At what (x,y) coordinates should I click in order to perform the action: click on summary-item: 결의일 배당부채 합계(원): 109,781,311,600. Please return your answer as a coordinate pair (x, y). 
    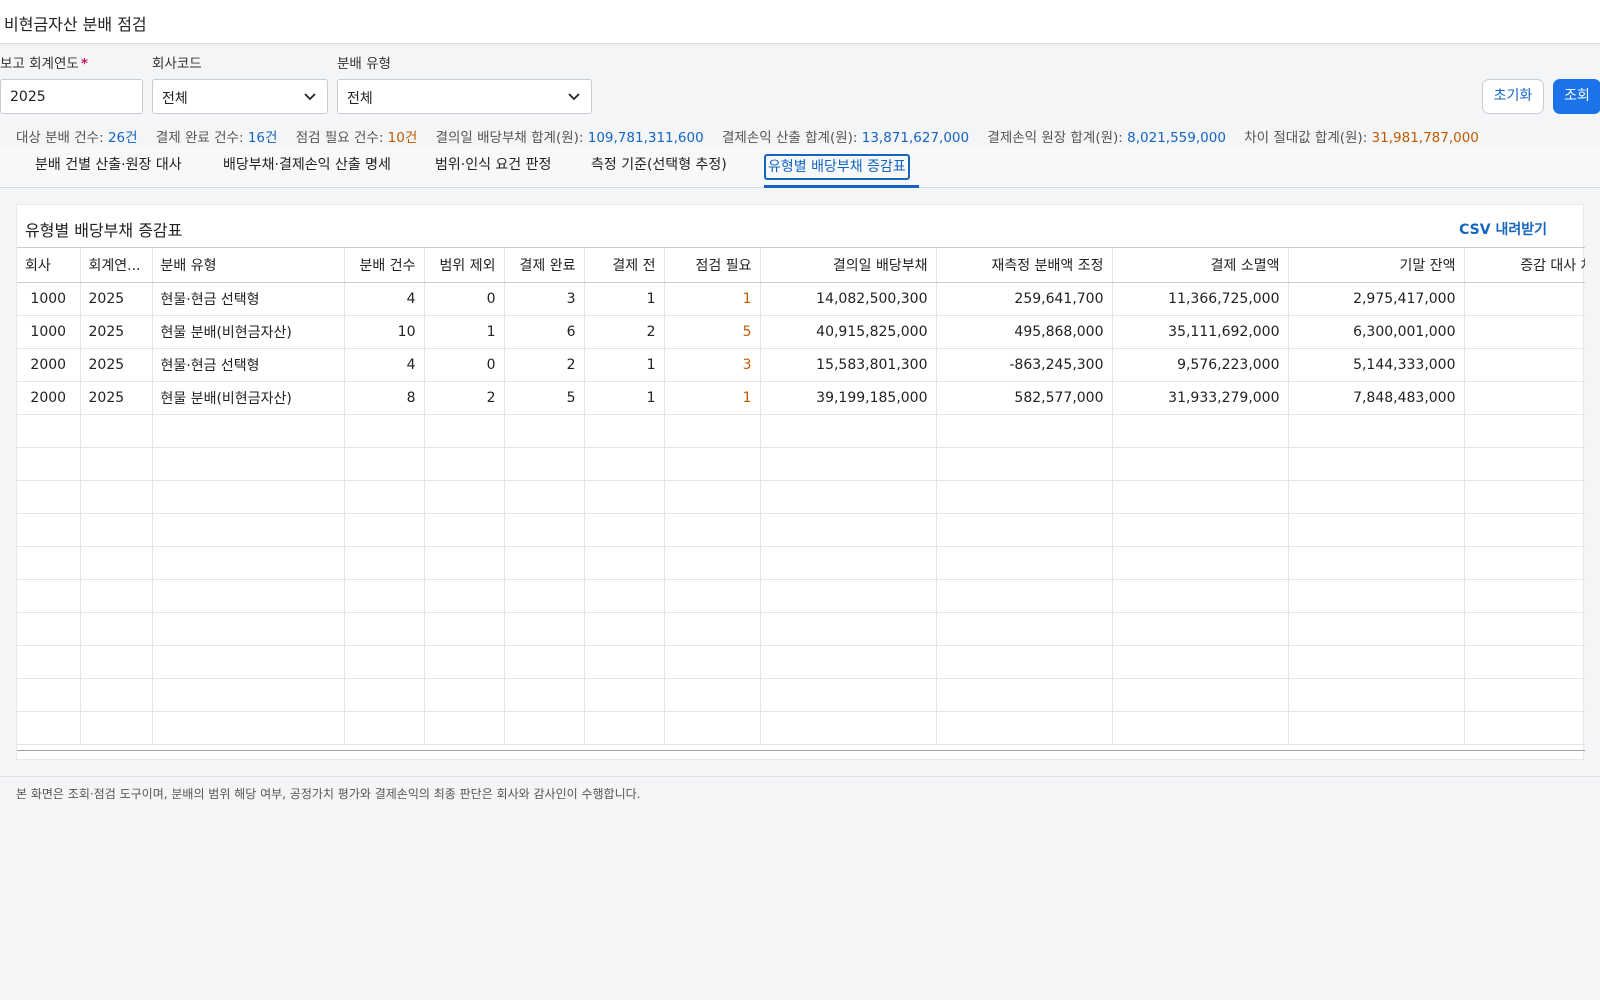
    Looking at the image, I should click on (570, 138).